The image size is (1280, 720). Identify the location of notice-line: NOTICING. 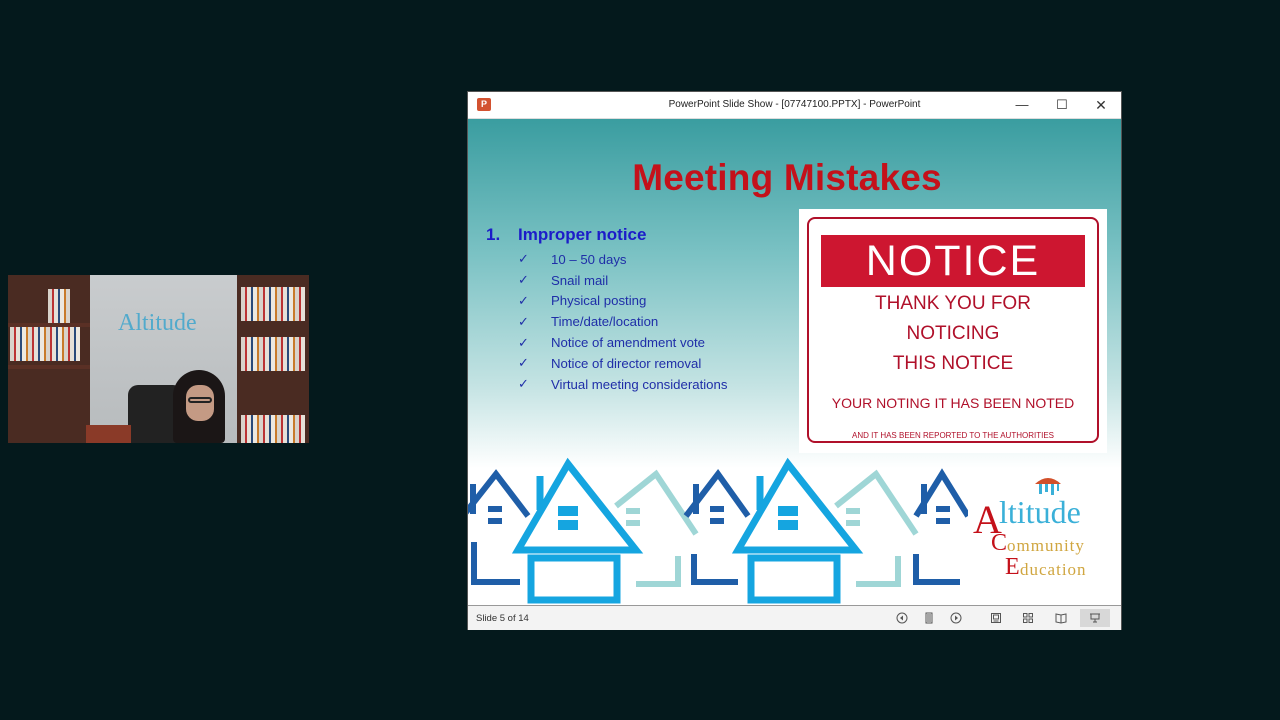
(953, 333).